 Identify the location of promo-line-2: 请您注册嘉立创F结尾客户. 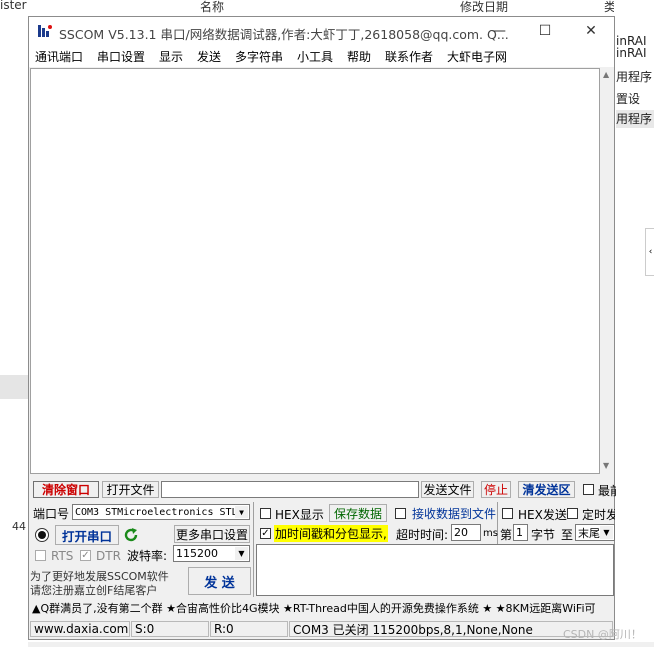
(93, 590).